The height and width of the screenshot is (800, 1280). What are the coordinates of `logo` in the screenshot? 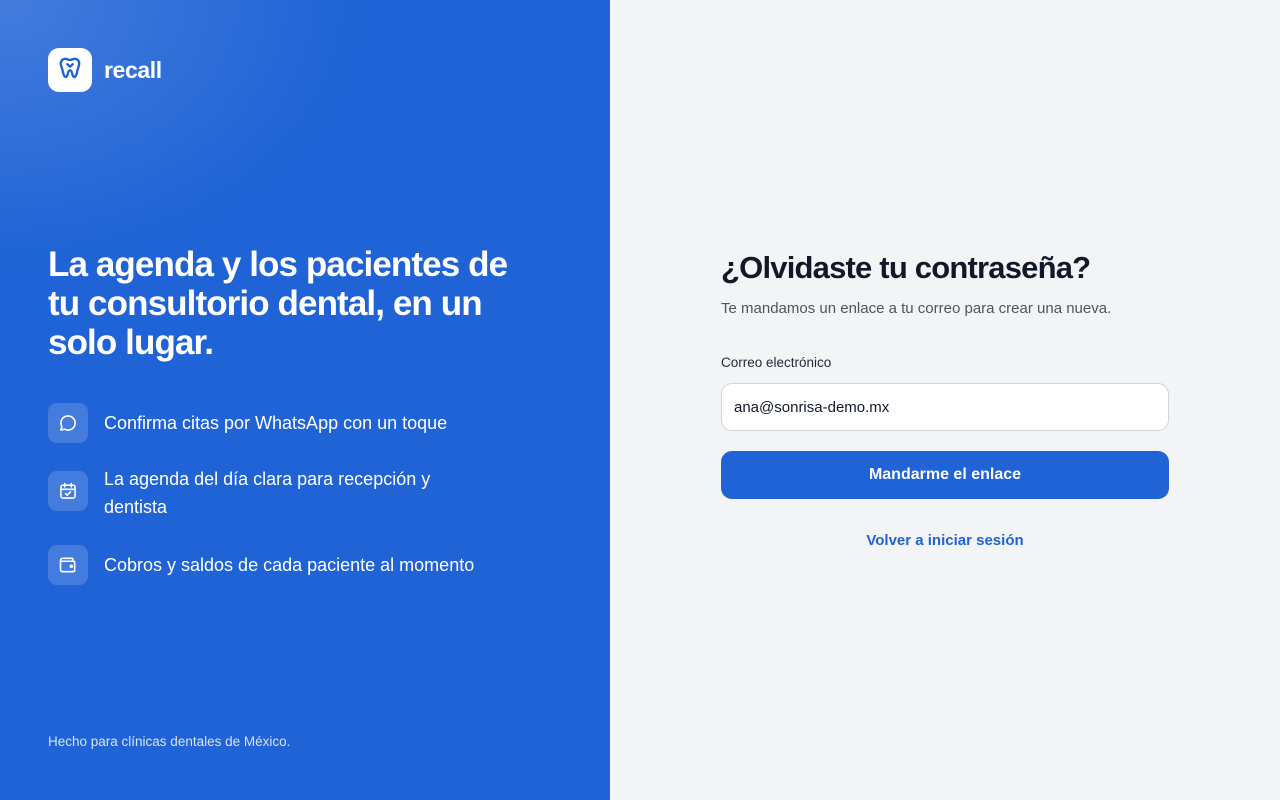 It's located at (70, 70).